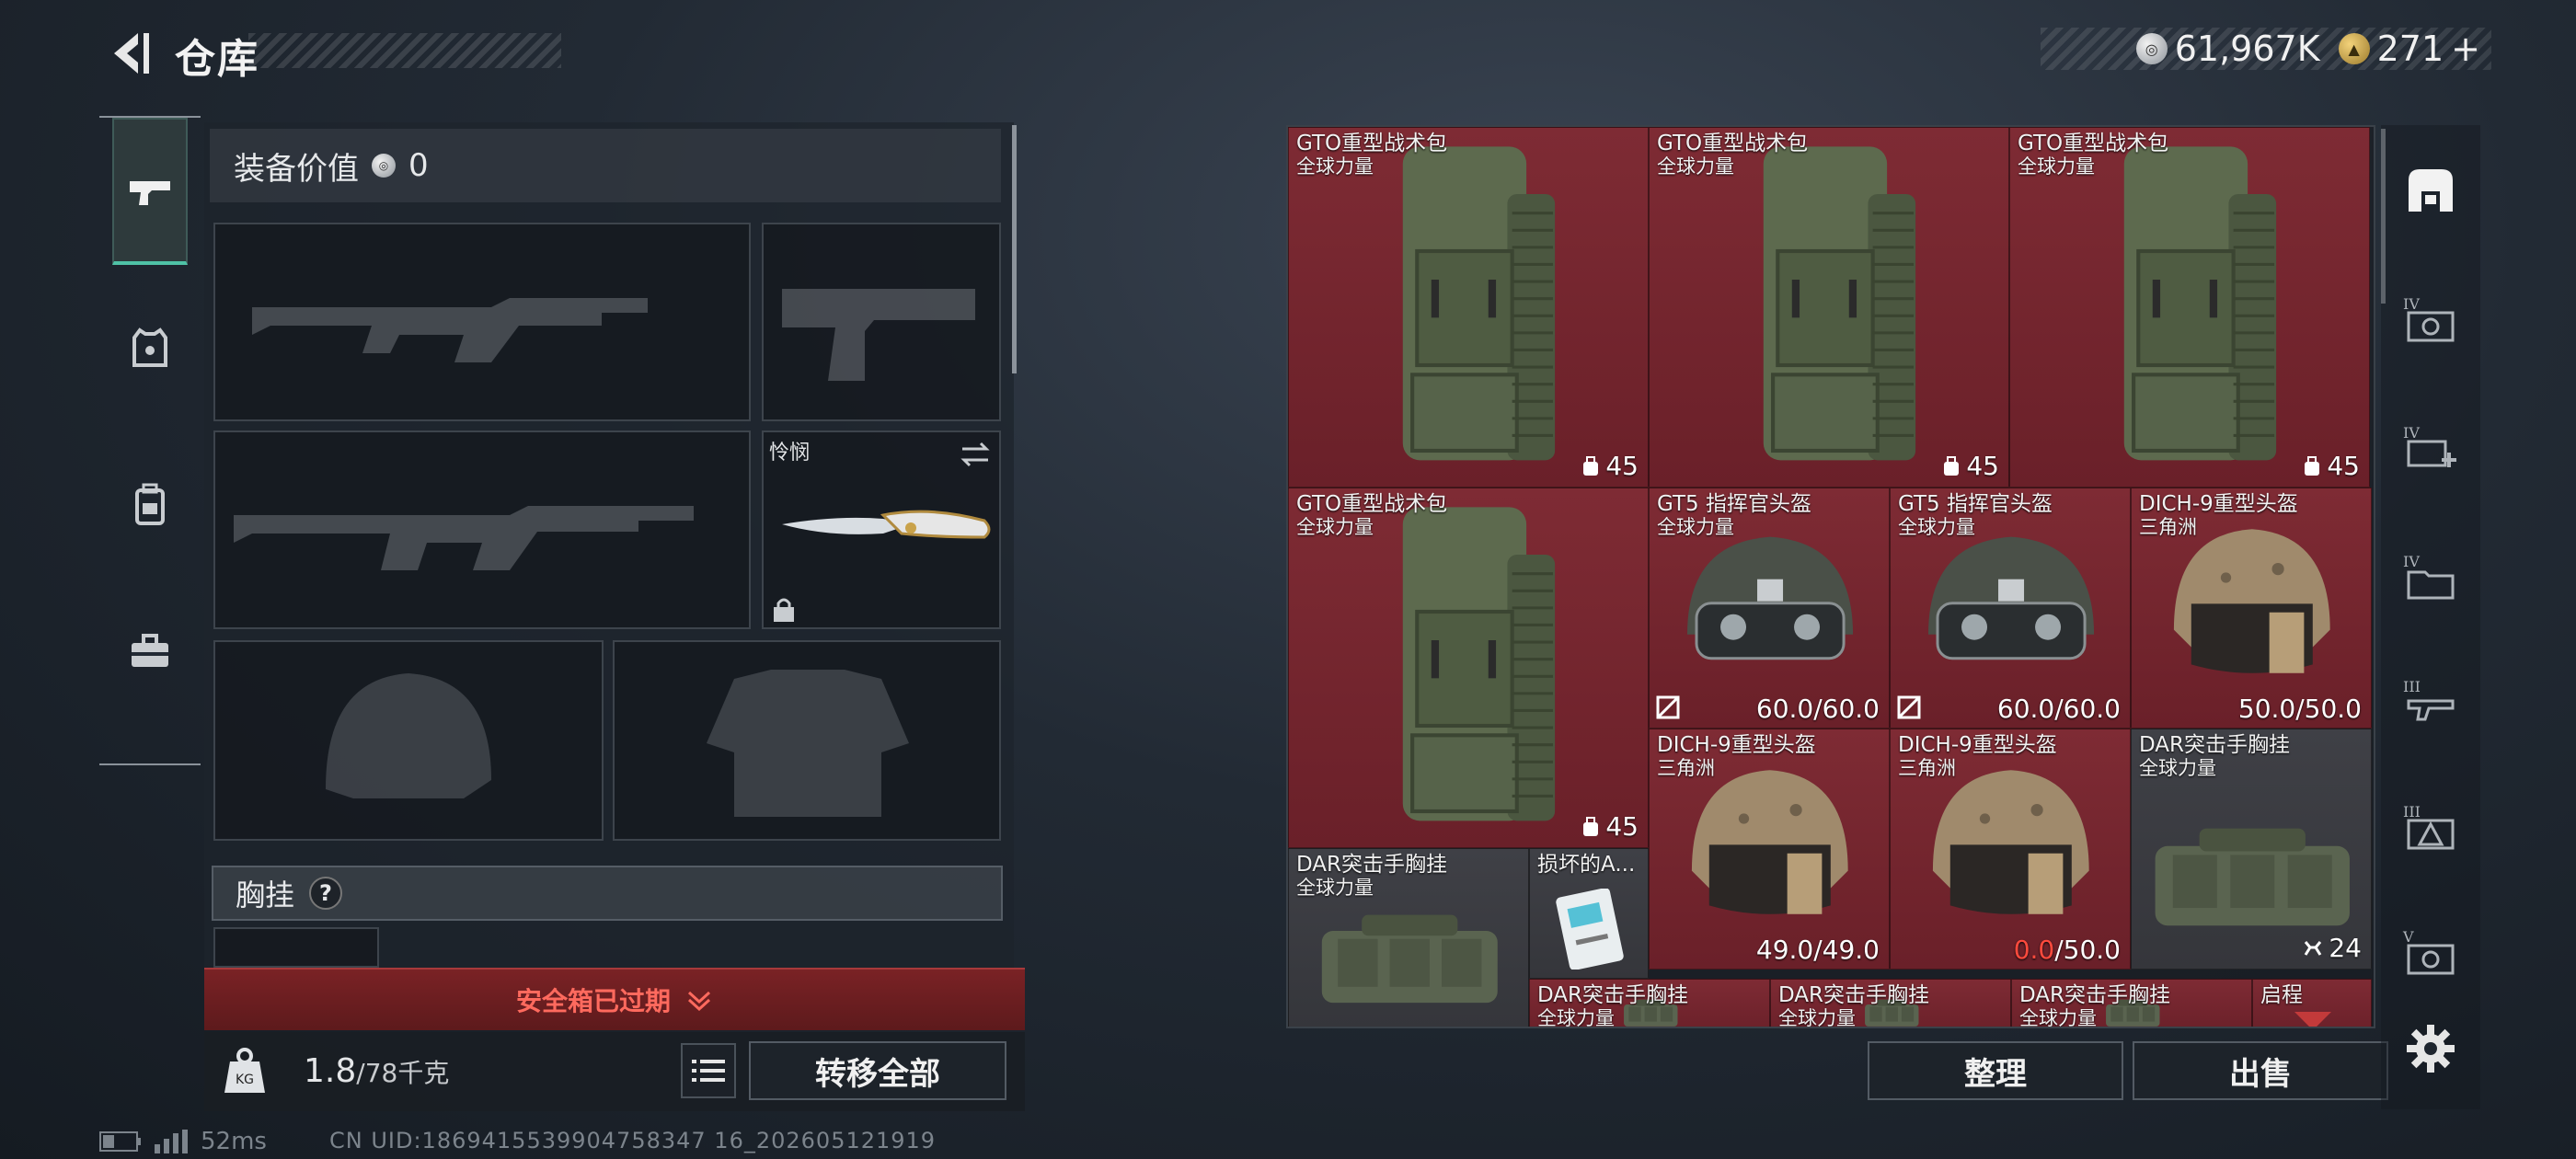 This screenshot has width=2576, height=1159. Describe the element at coordinates (217, 59) in the screenshot. I see `page-title: 仓库` at that location.